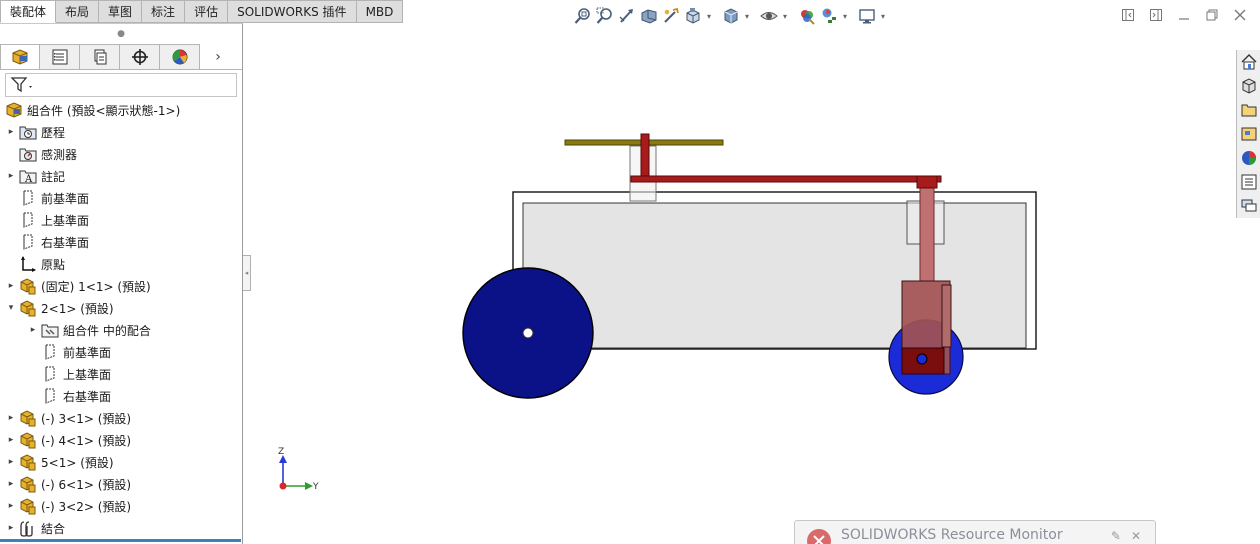 This screenshot has height=544, width=1260. Describe the element at coordinates (785, 16) in the screenshot. I see `hide-show-dropdown-icon: ▾` at that location.